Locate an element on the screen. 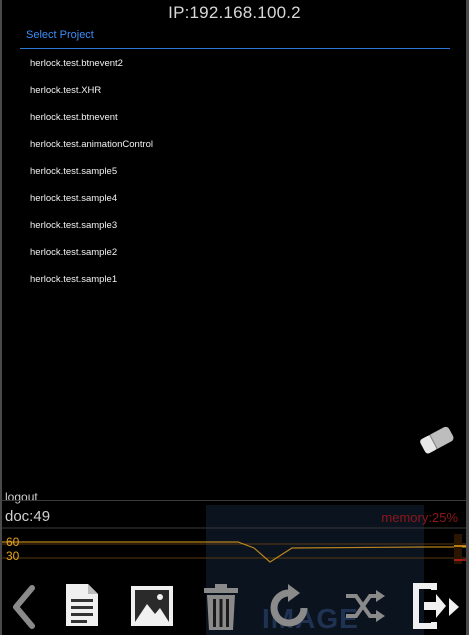 Image resolution: width=469 pixels, height=635 pixels. project-item: herlock.test.sample4 is located at coordinates (231, 198).